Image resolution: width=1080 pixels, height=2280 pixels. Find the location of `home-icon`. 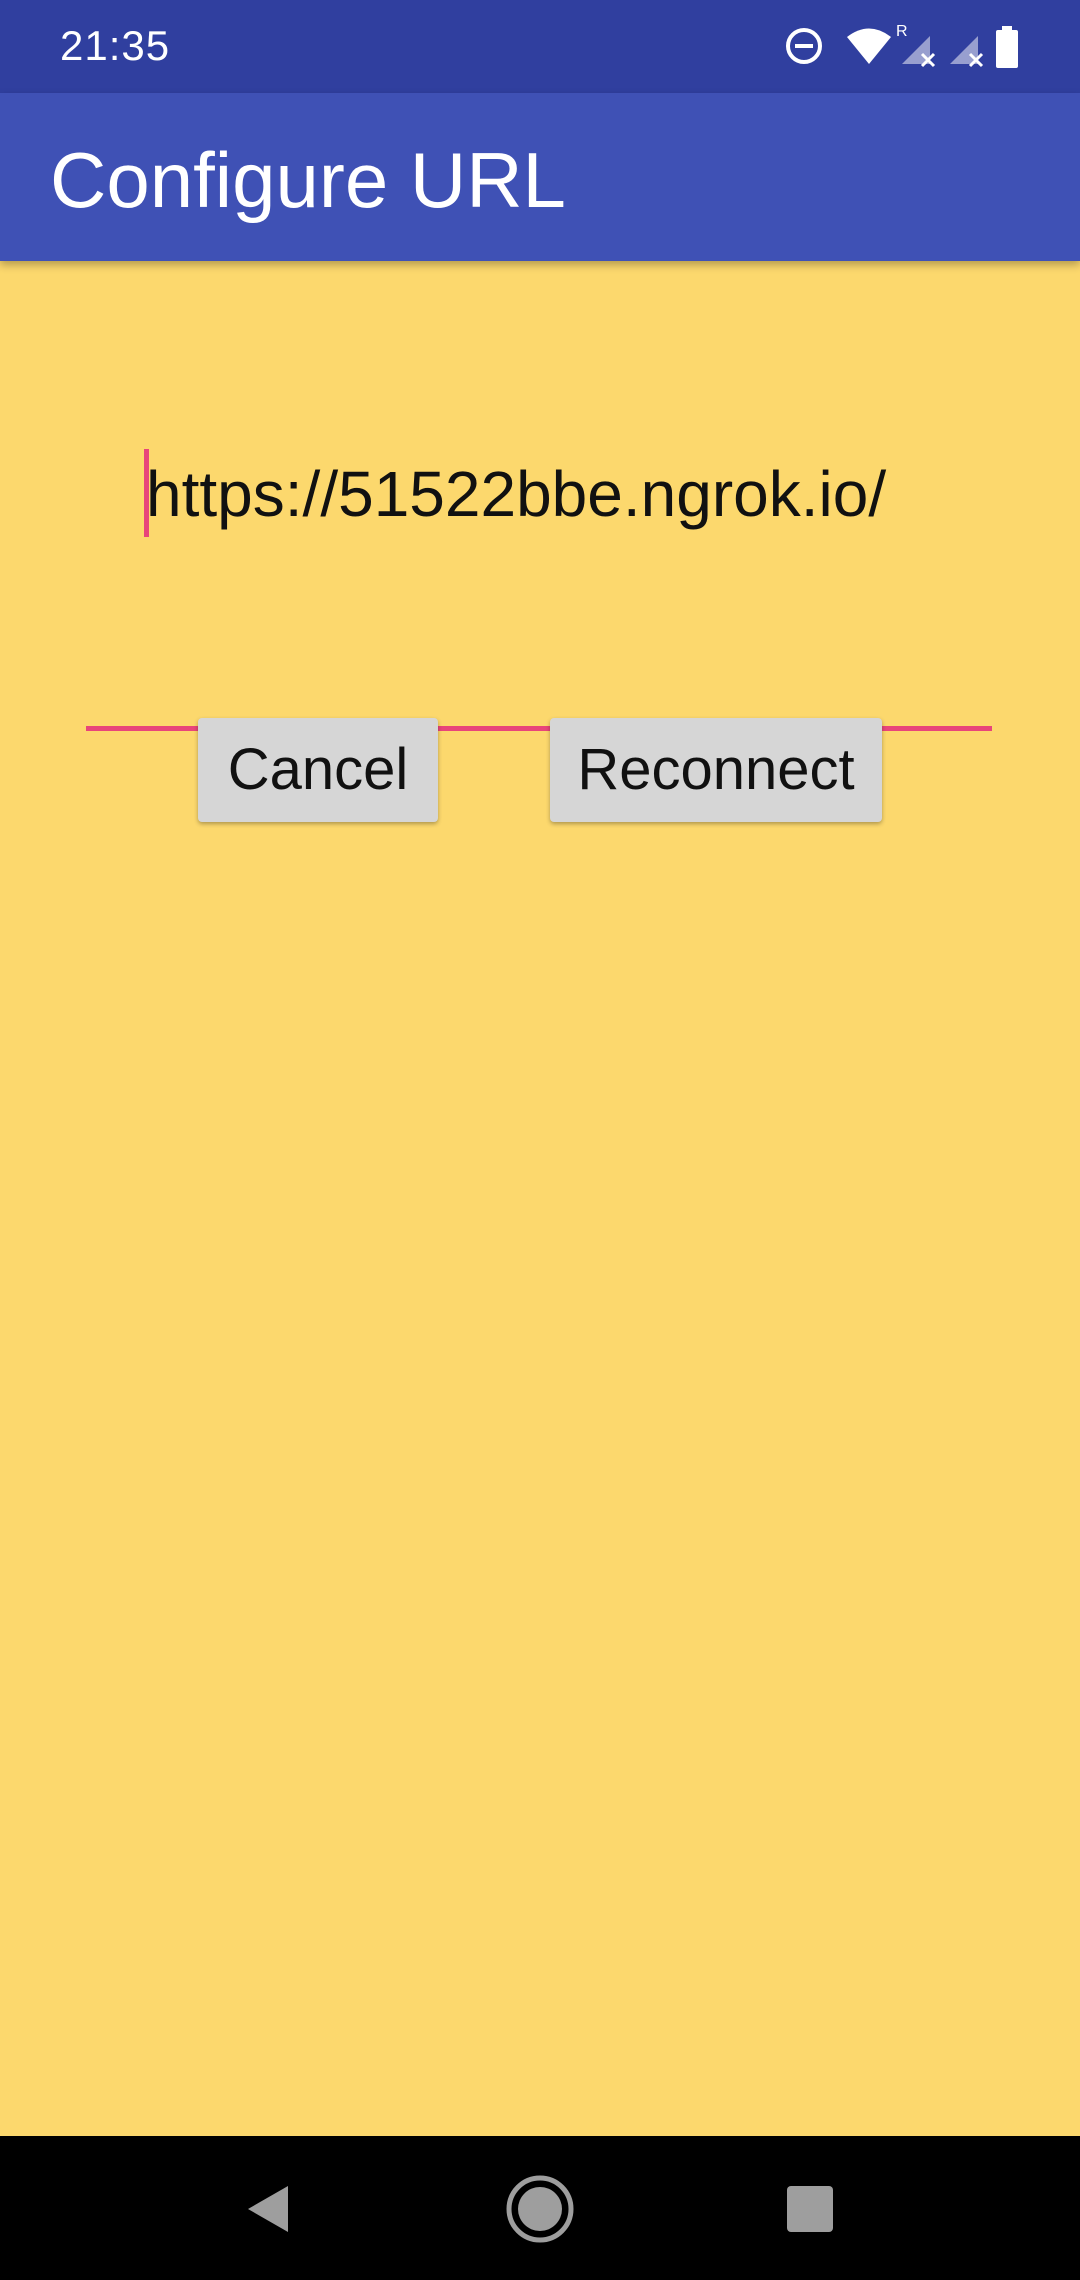

home-icon is located at coordinates (540, 2209).